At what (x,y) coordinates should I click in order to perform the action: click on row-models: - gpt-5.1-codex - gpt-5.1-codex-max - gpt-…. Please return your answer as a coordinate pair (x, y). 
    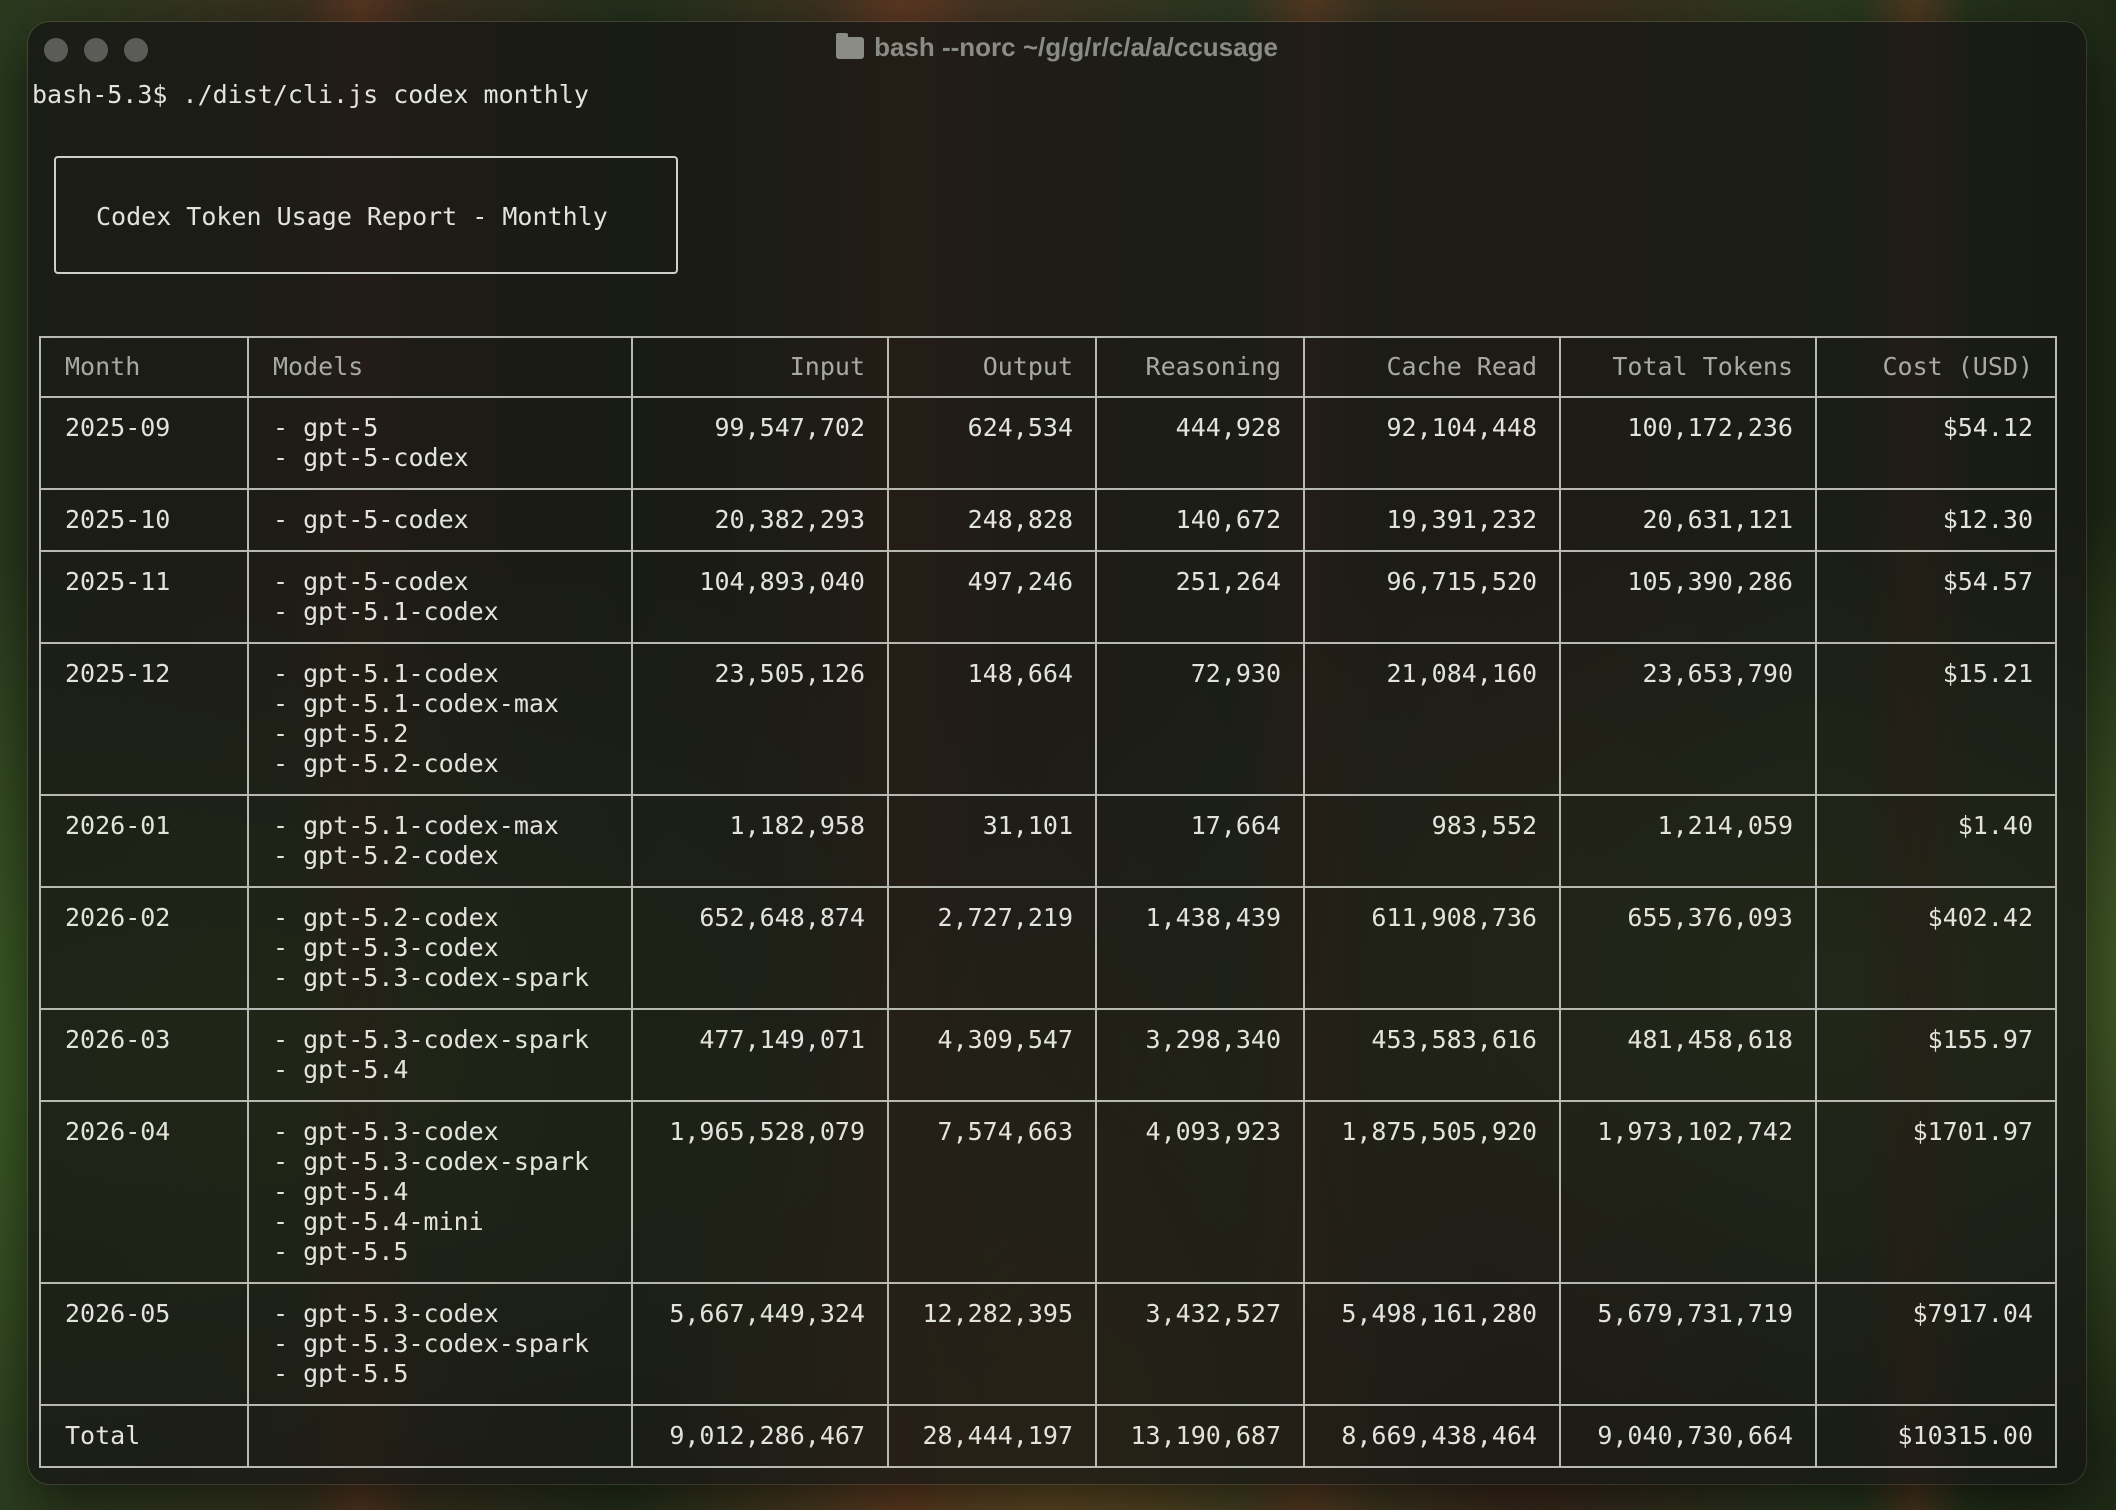
    Looking at the image, I should click on (440, 719).